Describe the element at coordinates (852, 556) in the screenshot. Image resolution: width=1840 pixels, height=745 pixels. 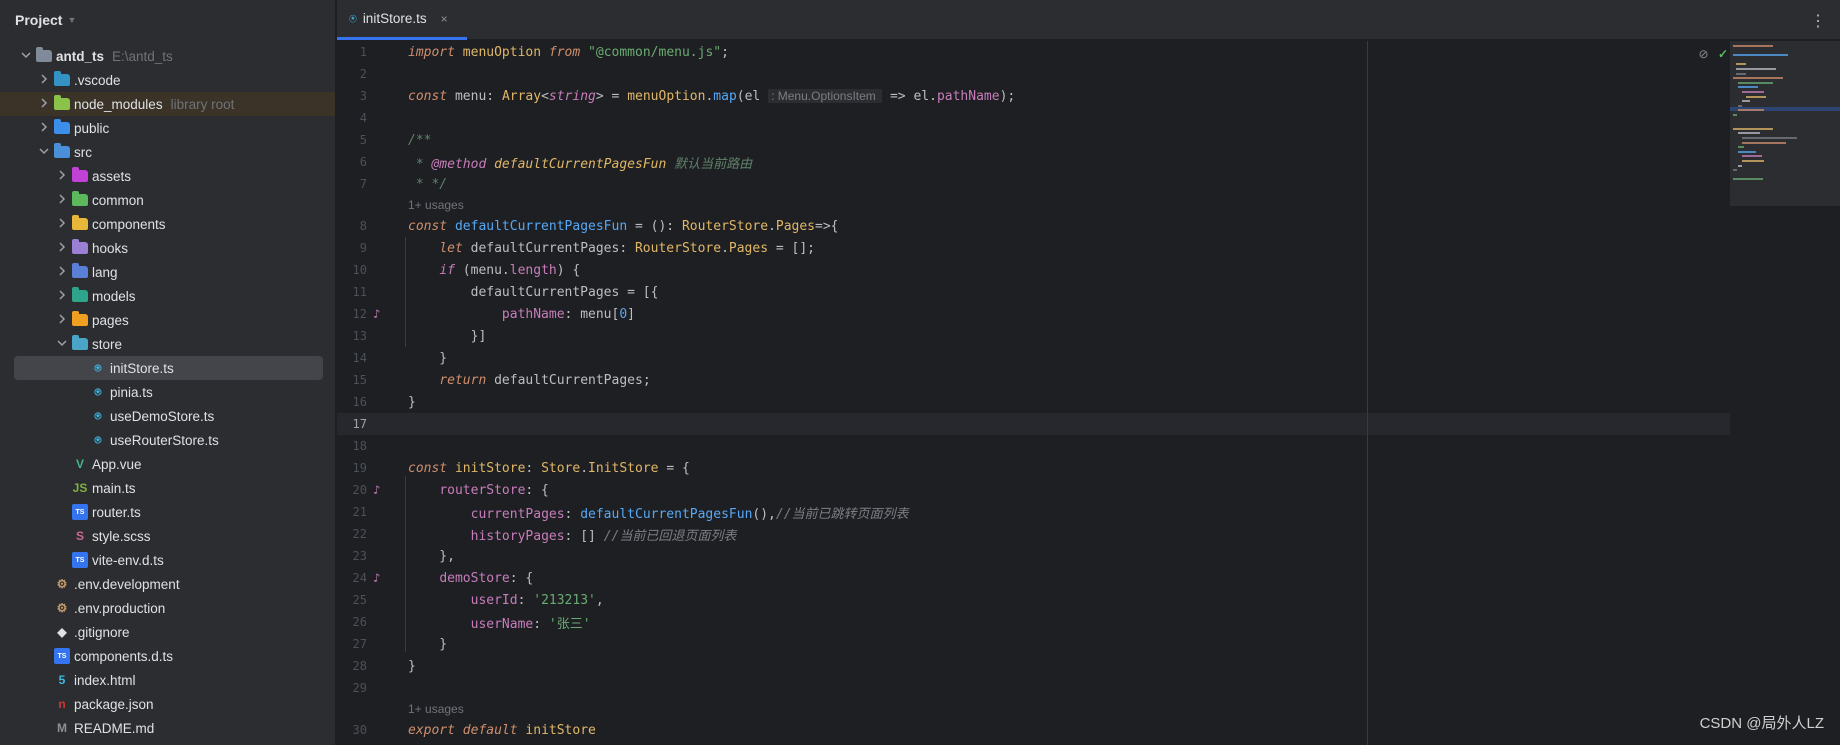
I see `code-line: 23 },` at that location.